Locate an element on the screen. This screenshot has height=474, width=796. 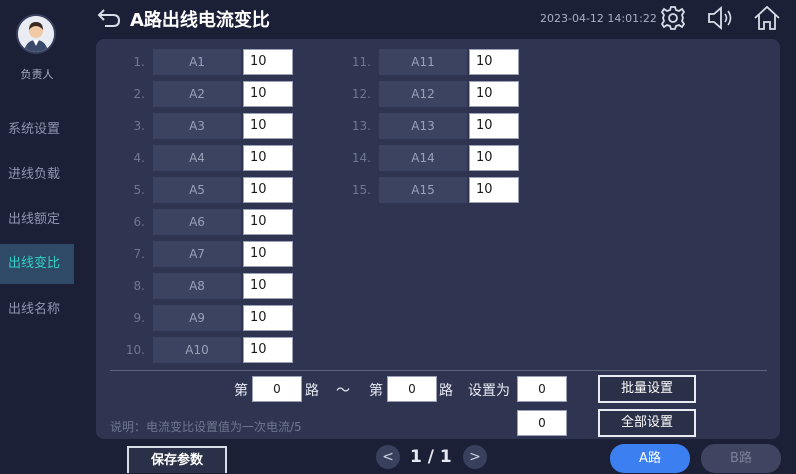
gear-icon is located at coordinates (673, 18).